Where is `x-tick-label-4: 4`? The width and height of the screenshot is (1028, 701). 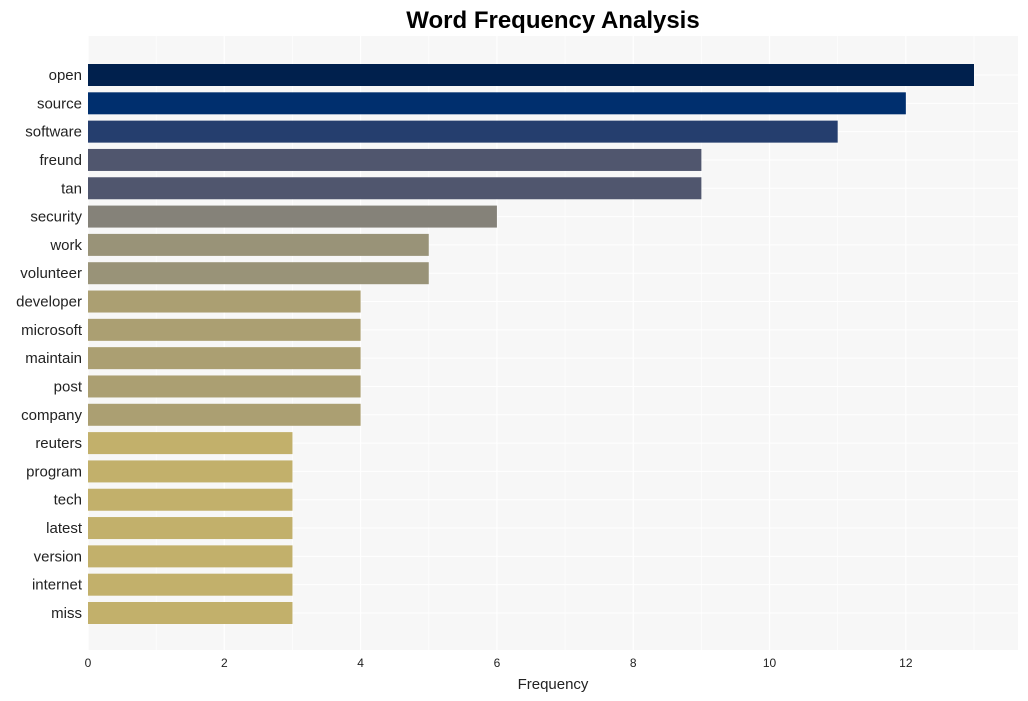
x-tick-label-4: 4 is located at coordinates (360, 663).